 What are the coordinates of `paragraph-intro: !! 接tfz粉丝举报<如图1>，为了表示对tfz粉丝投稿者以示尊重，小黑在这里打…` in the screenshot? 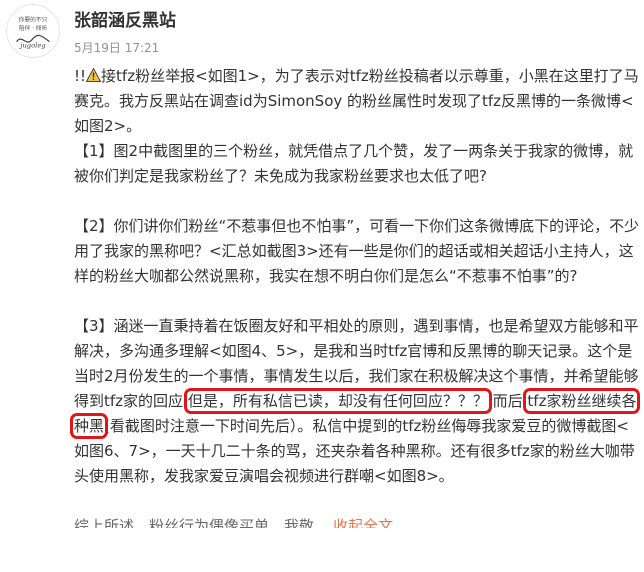 It's located at (357, 101).